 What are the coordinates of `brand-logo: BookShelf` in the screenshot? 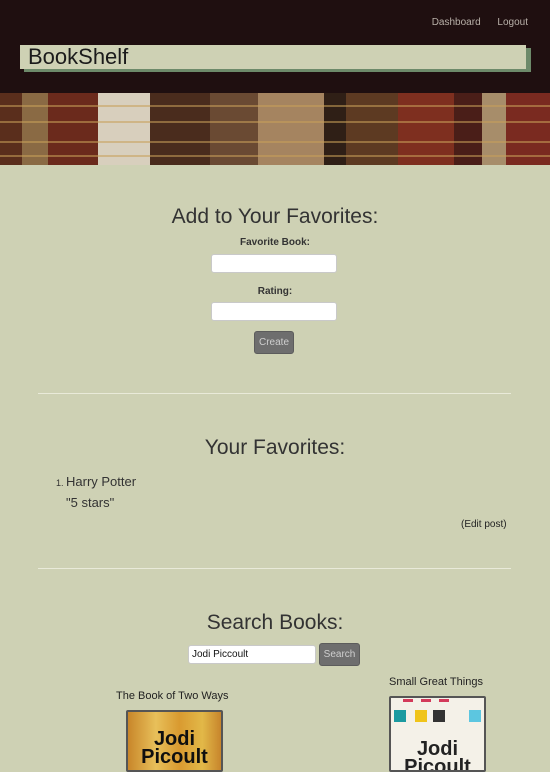 It's located at (273, 57).